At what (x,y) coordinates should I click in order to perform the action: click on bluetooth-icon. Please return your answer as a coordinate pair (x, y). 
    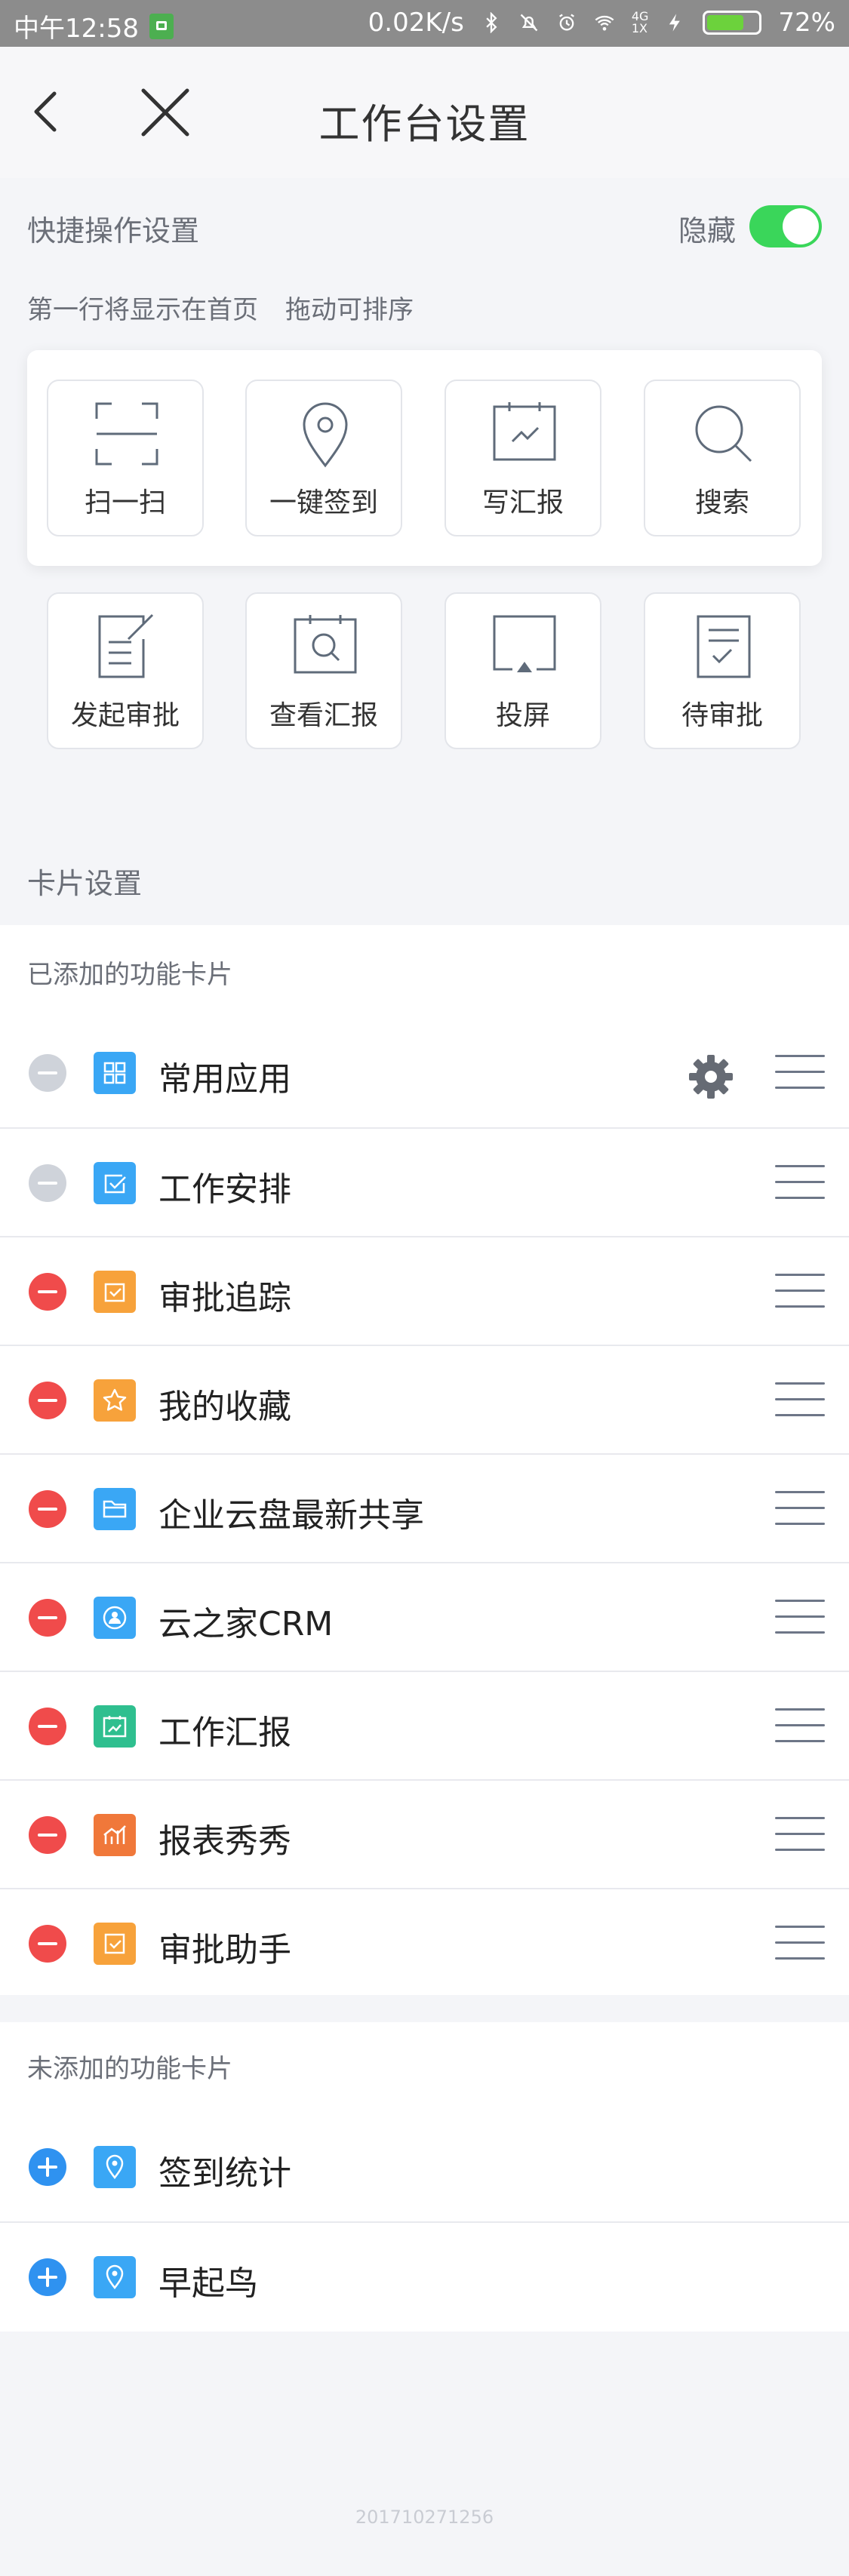
    Looking at the image, I should click on (492, 22).